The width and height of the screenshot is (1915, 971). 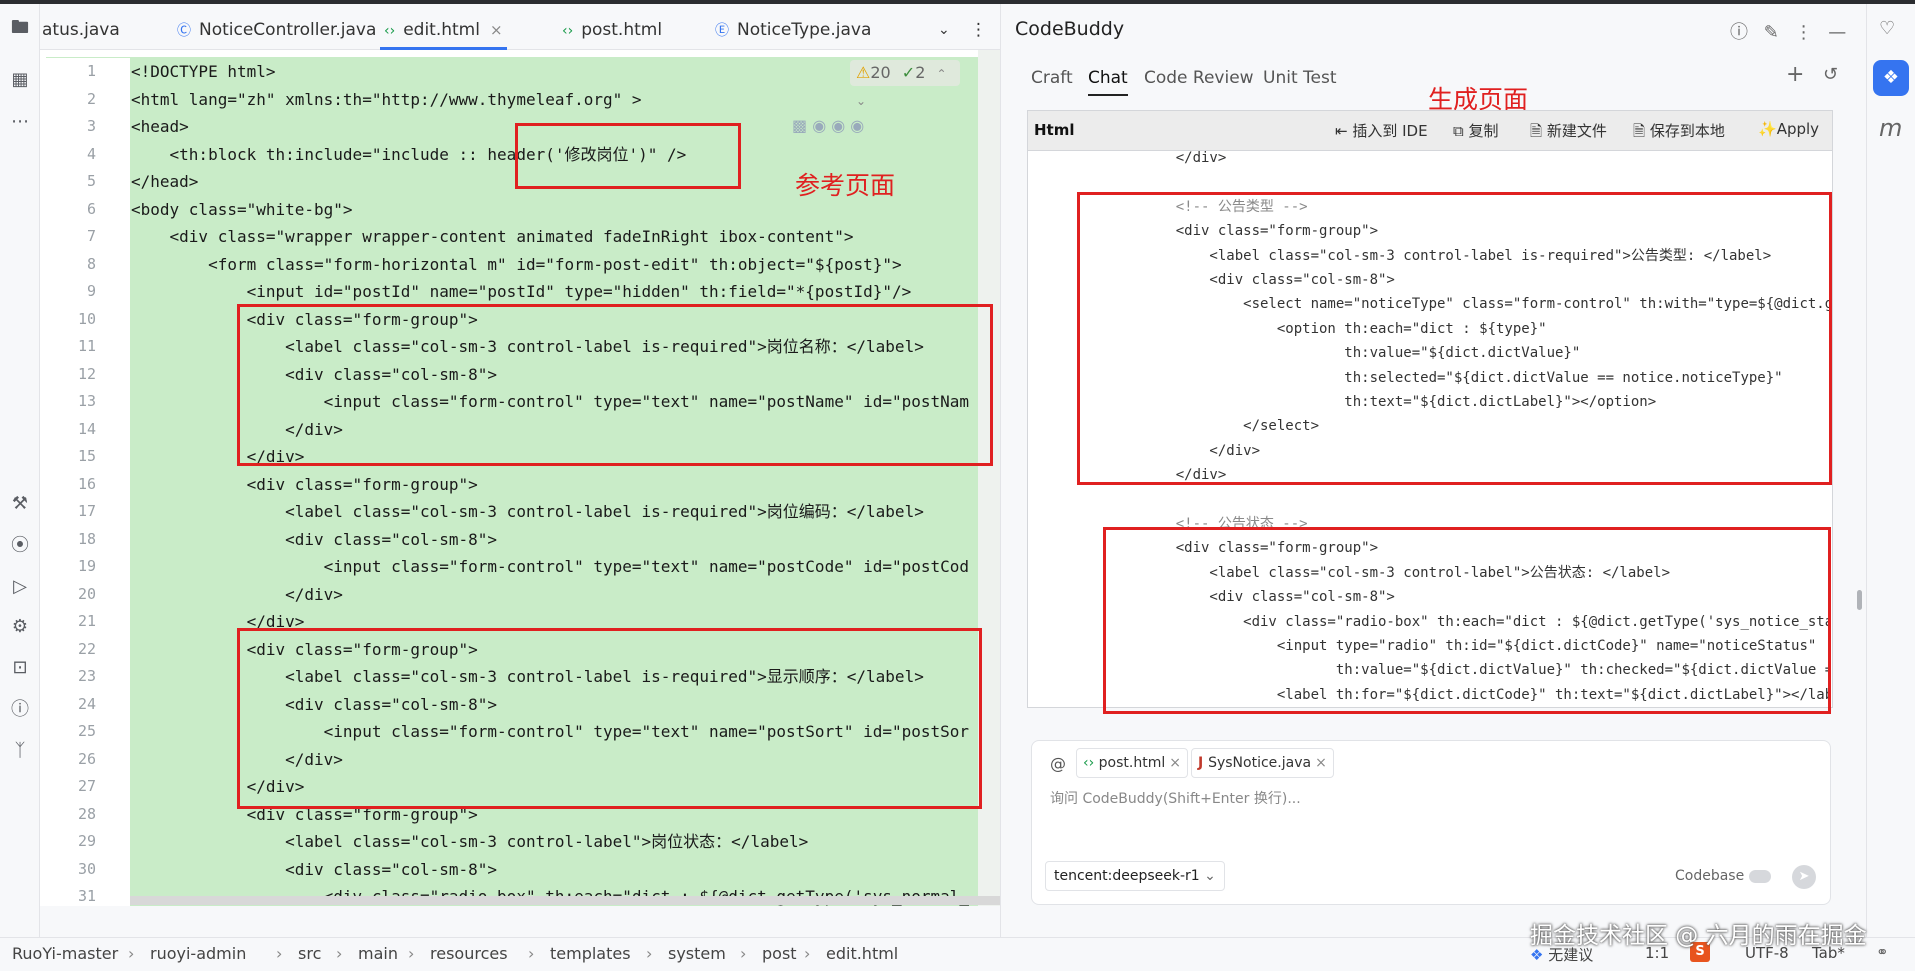 What do you see at coordinates (1891, 78) in the screenshot?
I see `codebuddy-logo-icon: ❖` at bounding box center [1891, 78].